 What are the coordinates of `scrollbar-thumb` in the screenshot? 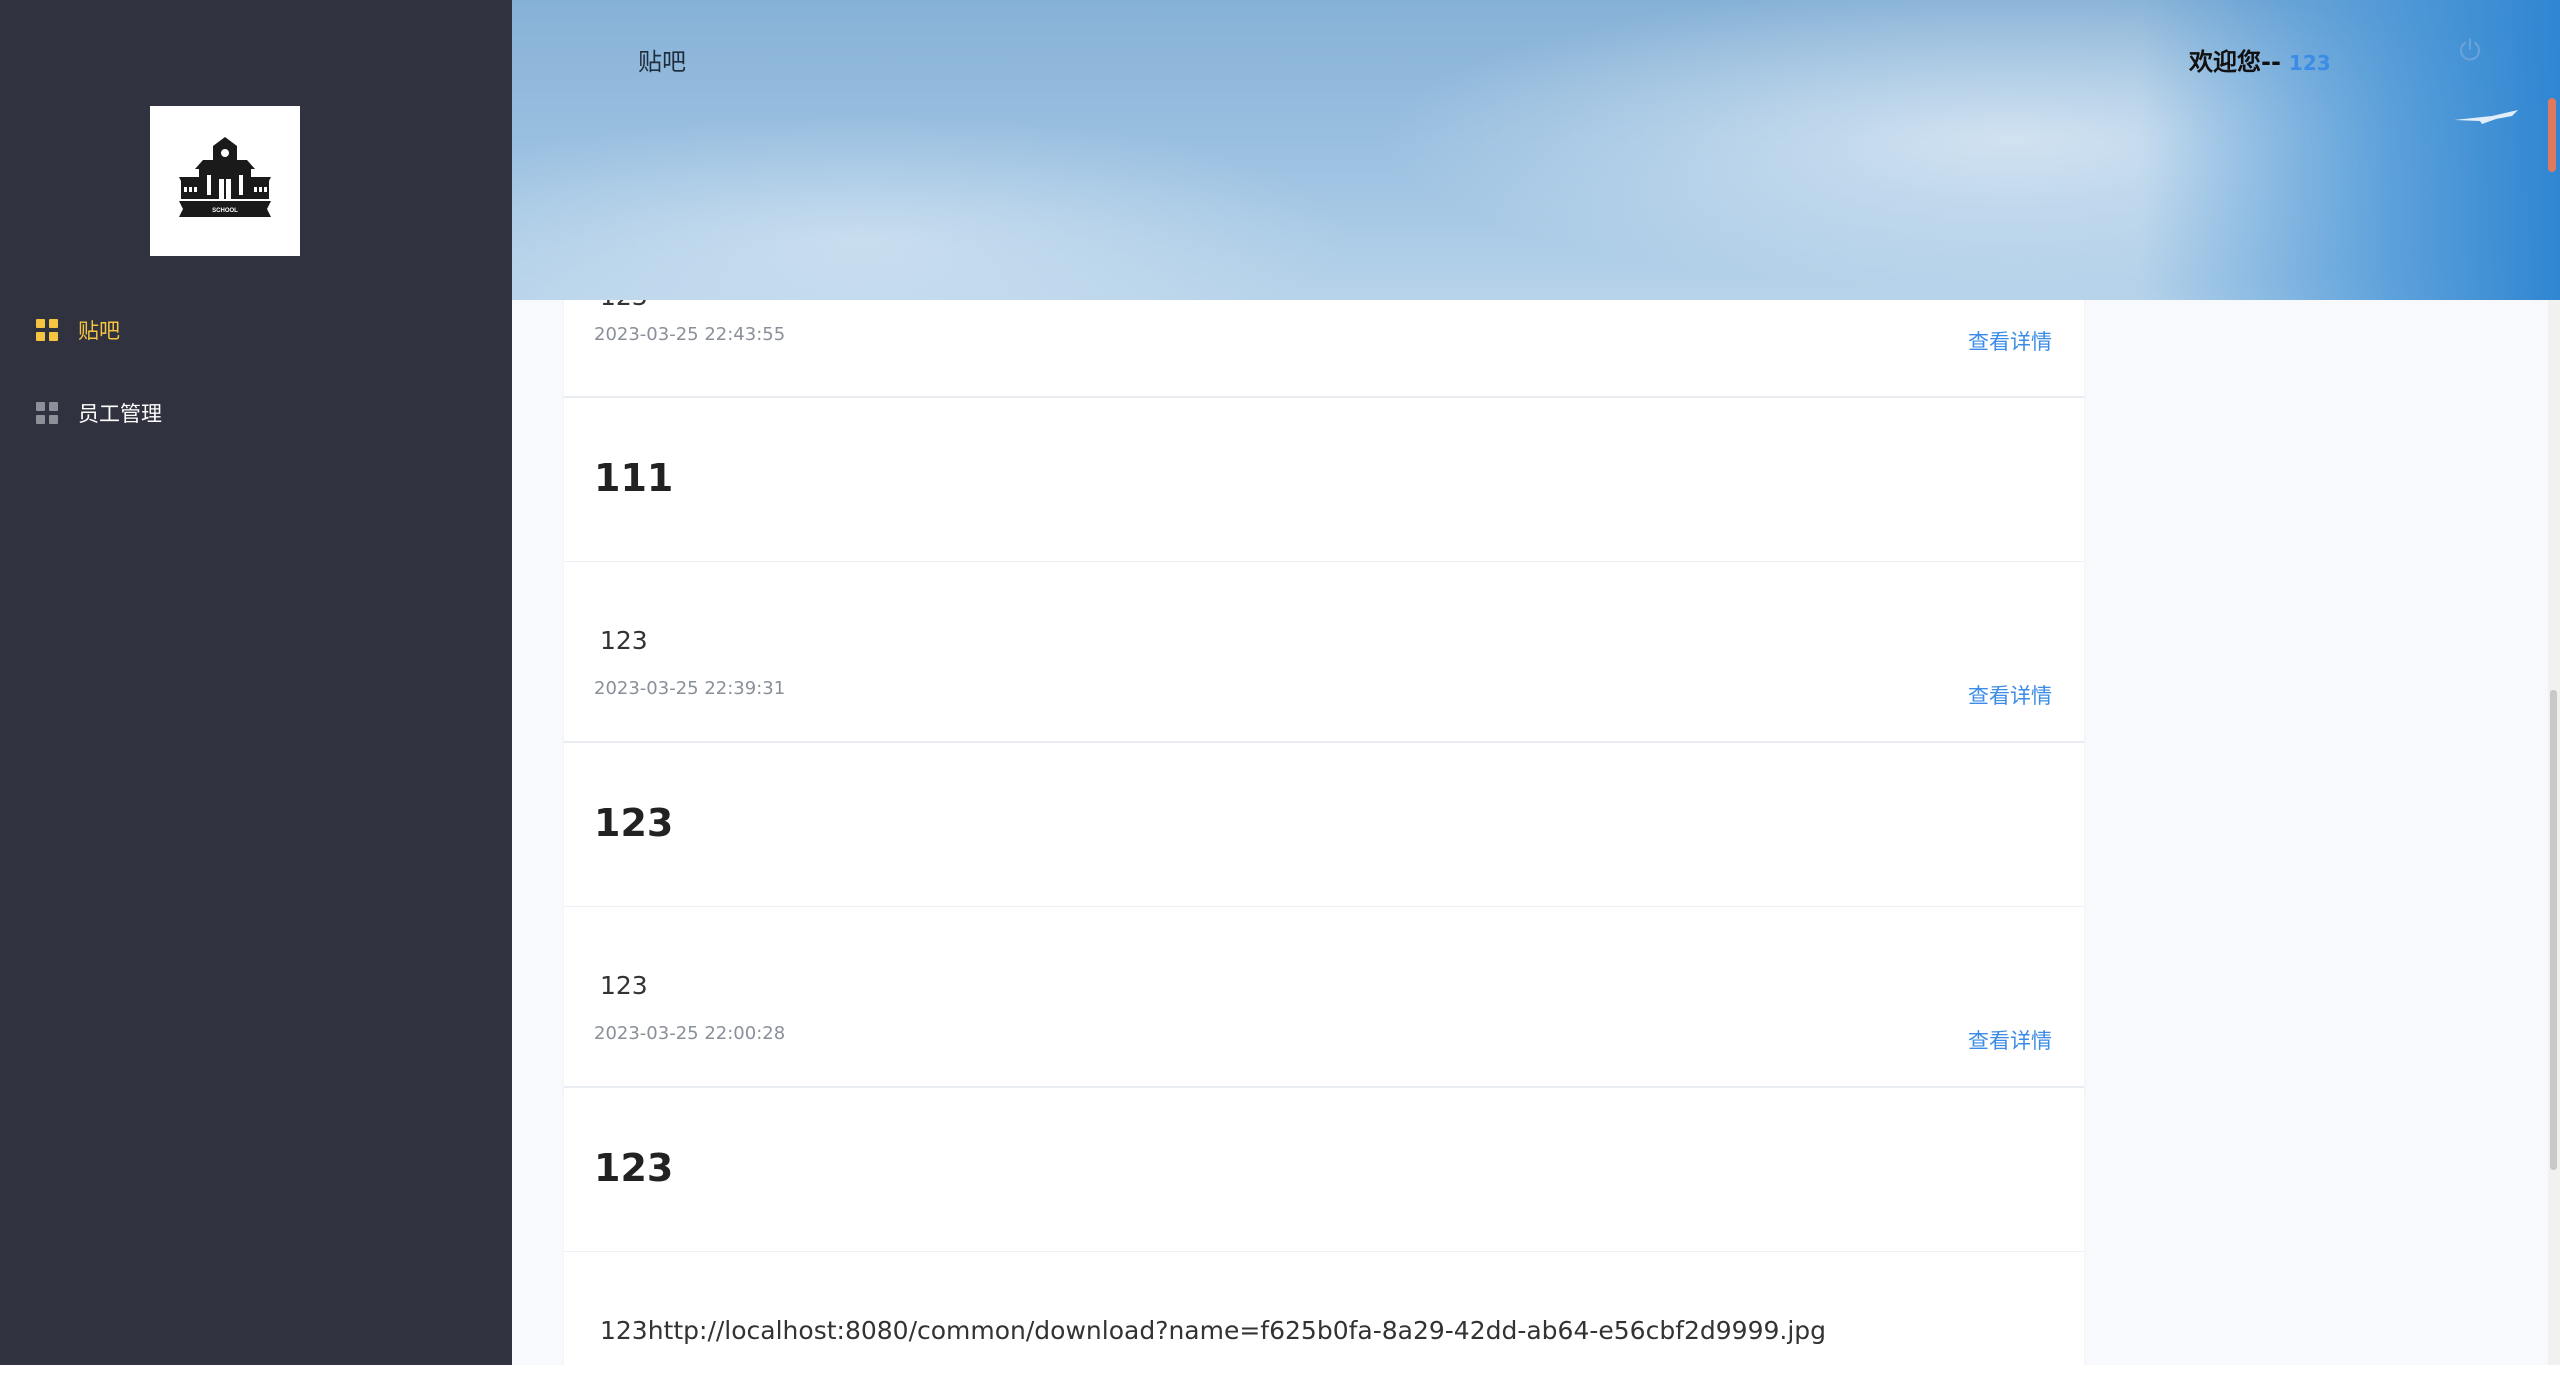 It's located at (2553, 930).